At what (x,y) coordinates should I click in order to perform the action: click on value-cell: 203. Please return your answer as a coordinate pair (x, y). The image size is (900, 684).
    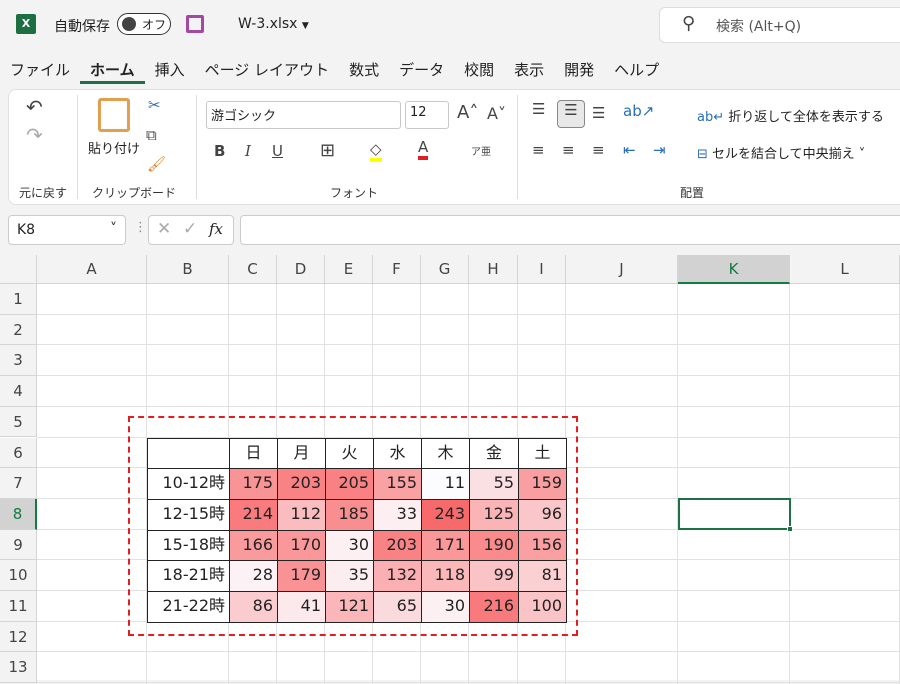
    Looking at the image, I should click on (301, 484).